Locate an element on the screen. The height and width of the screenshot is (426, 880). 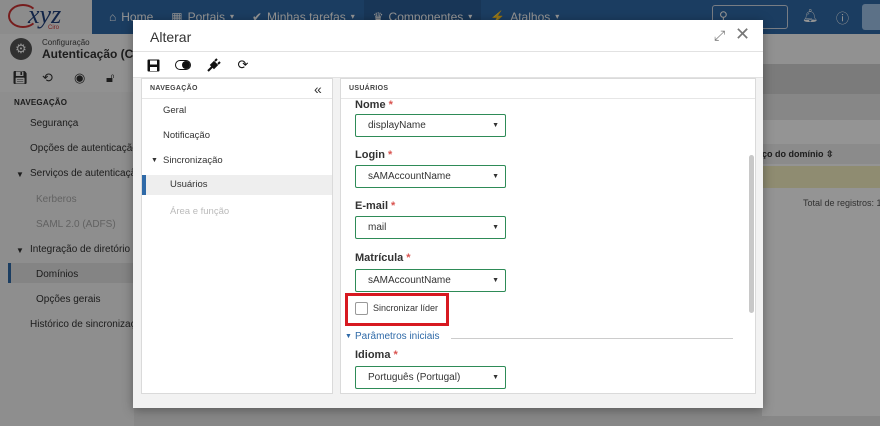
matricula-label: Matrícula * is located at coordinates (383, 258).